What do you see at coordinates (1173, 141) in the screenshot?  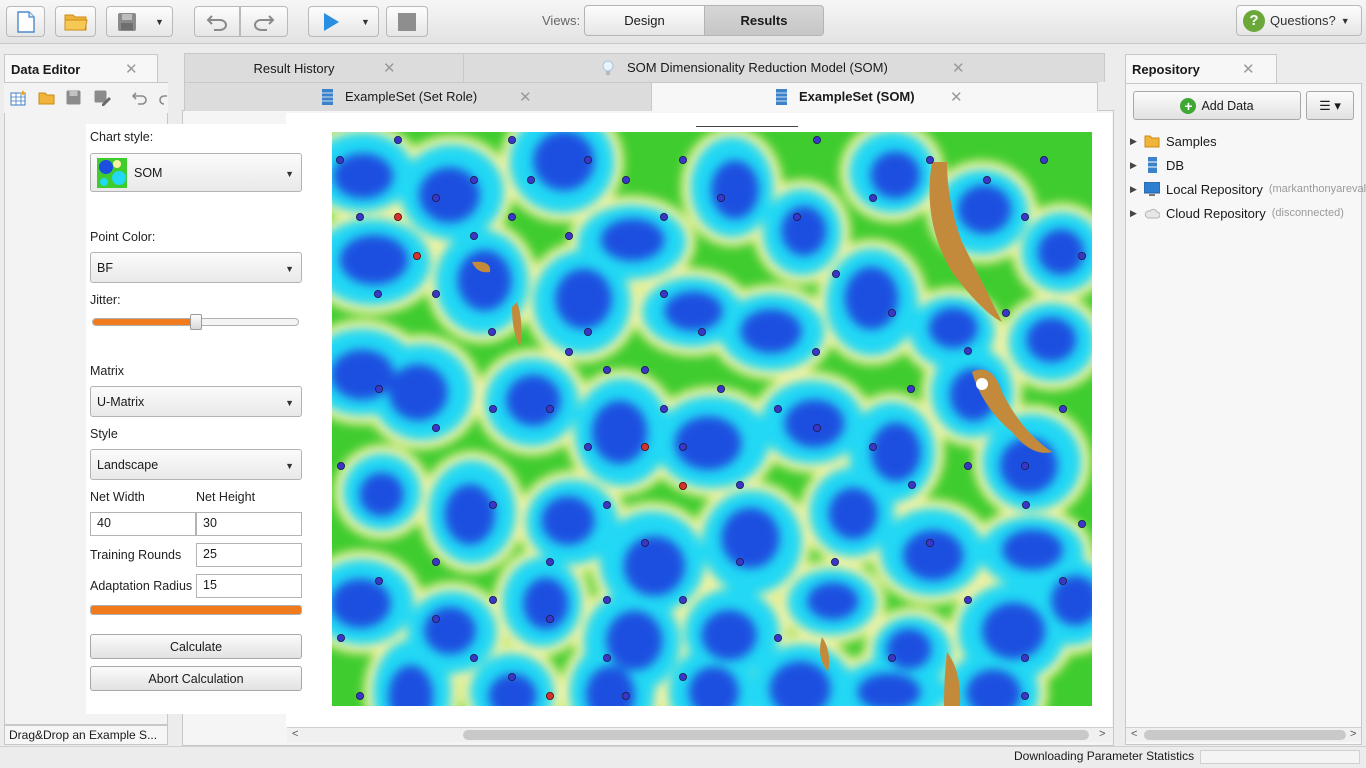 I see `repo-item-samples: ▶ Samples` at bounding box center [1173, 141].